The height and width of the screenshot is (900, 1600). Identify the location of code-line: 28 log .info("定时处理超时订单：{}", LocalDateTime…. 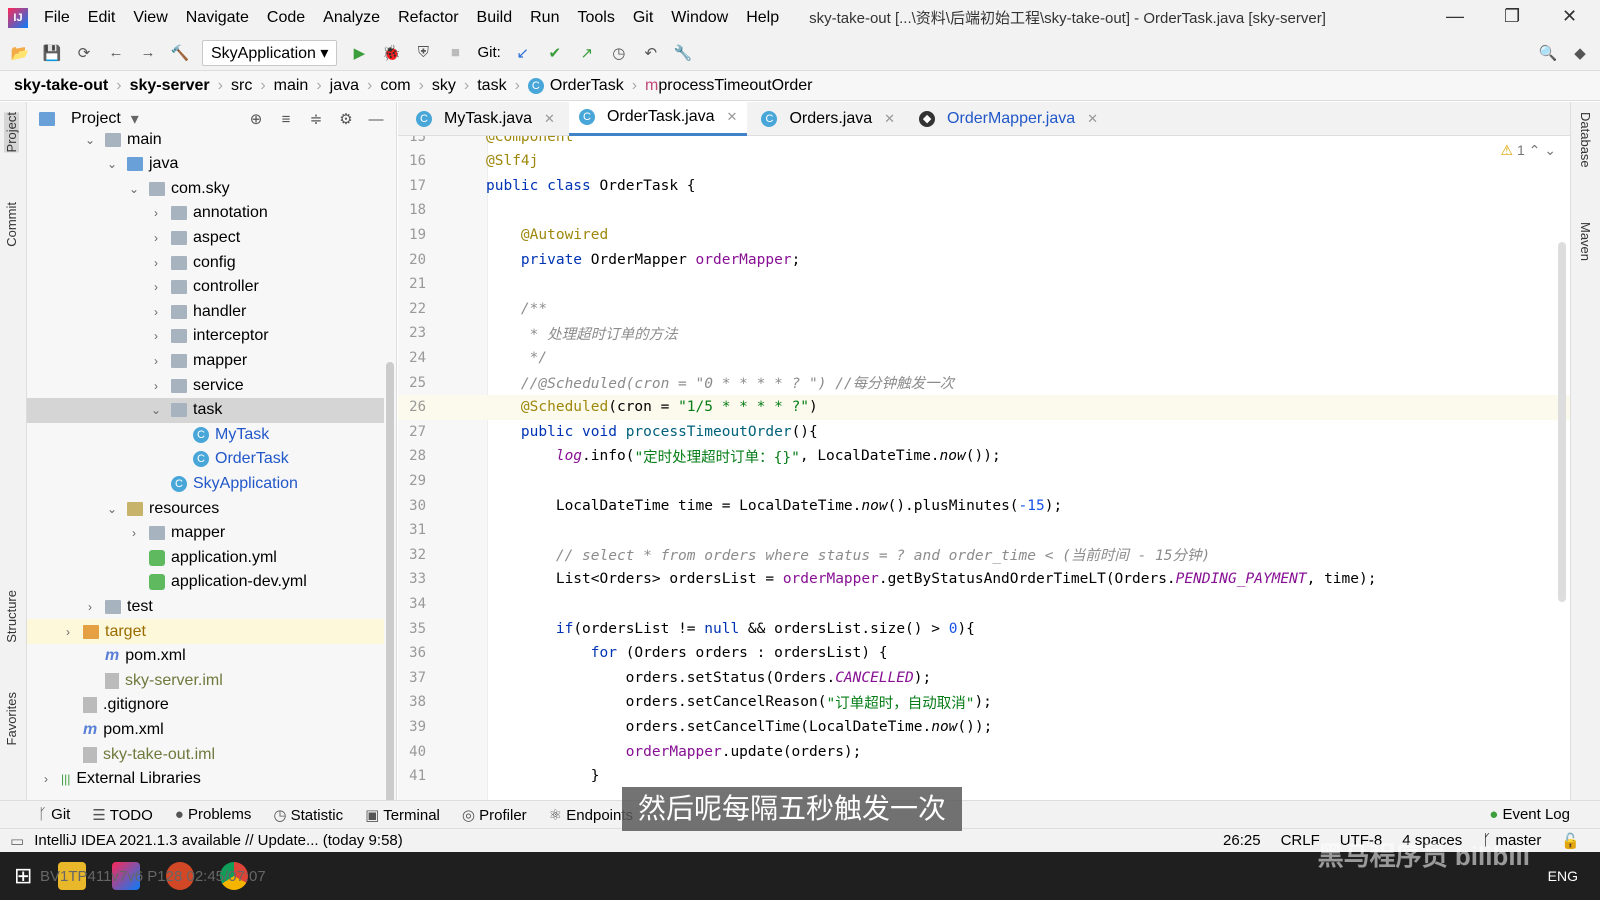
(984, 456).